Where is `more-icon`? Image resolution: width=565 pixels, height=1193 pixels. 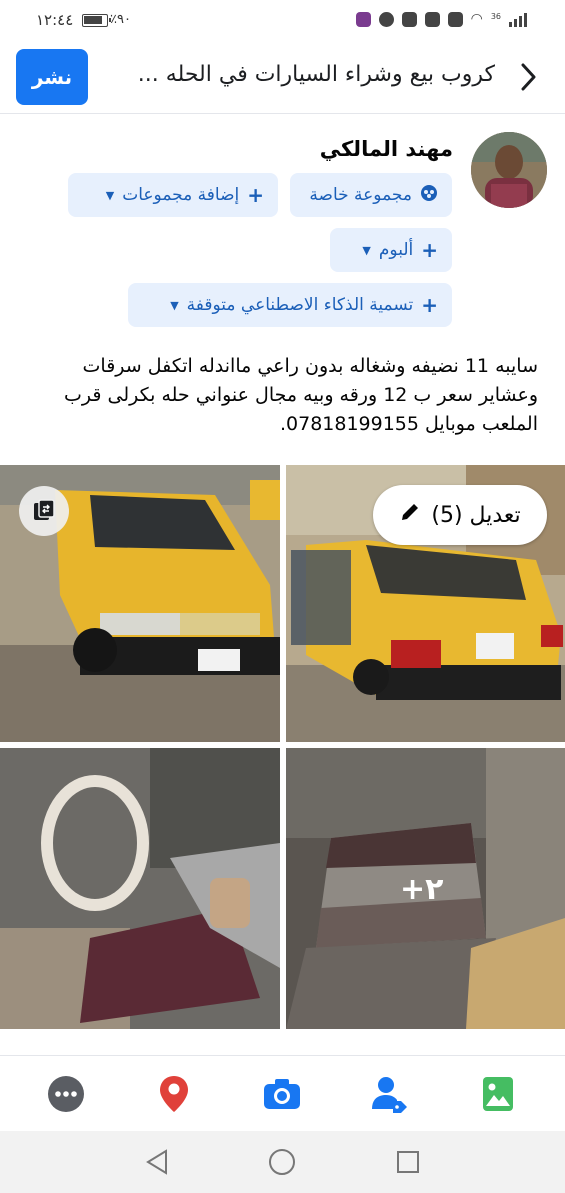
more-icon is located at coordinates (66, 1094).